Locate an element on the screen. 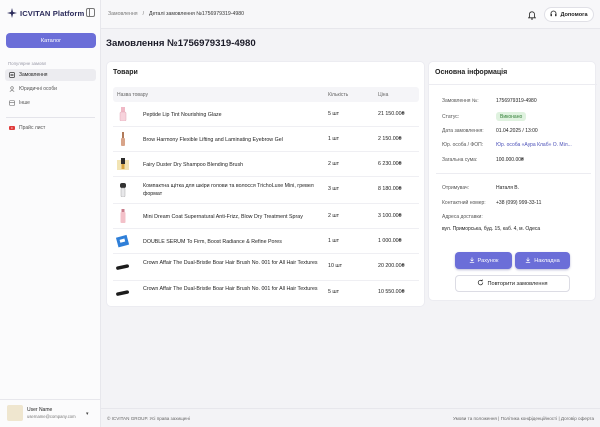 The image size is (600, 427). page-title: Замовлення №1756979319-4980 is located at coordinates (181, 43).